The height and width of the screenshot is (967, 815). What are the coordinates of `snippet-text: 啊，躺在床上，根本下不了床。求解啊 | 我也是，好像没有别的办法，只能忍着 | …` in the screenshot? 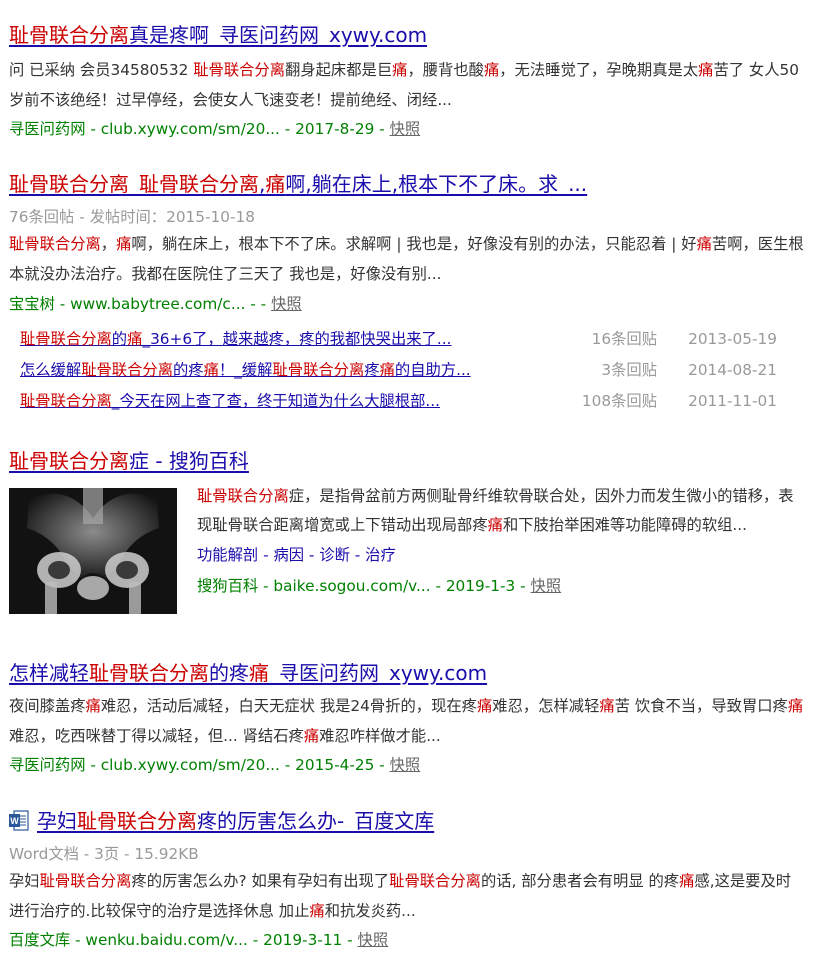 It's located at (414, 244).